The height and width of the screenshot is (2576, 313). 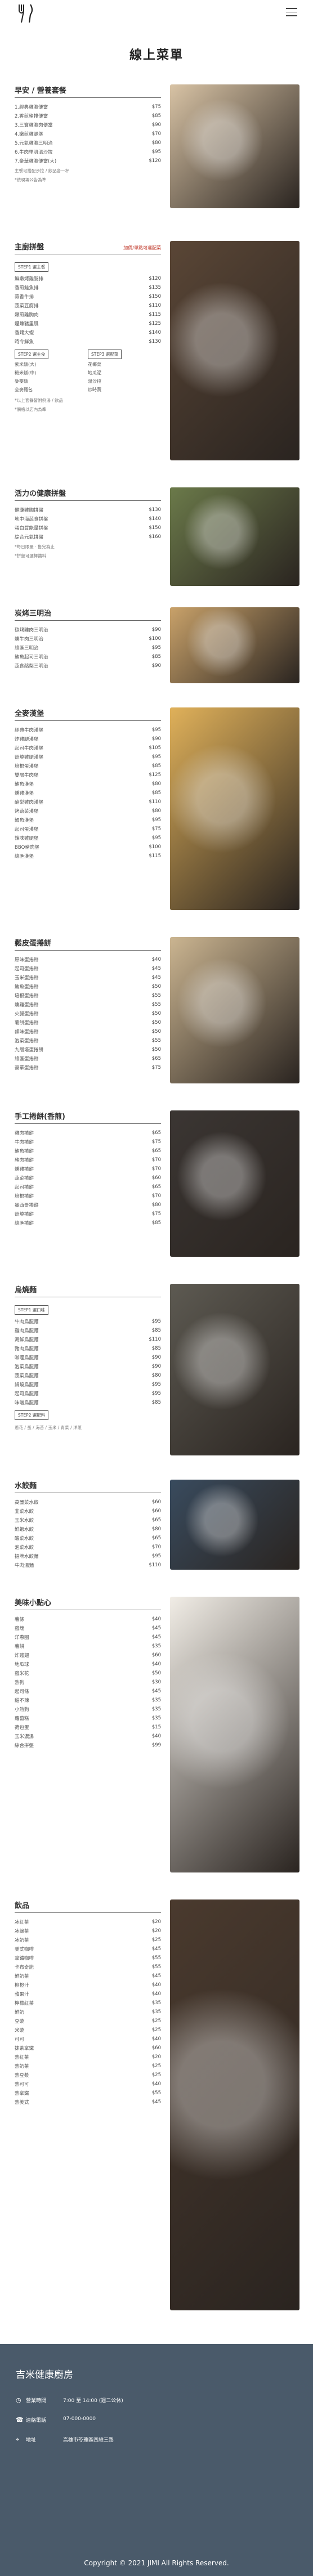 What do you see at coordinates (22, 1994) in the screenshot?
I see `menu-item-name: 蘋果汁` at bounding box center [22, 1994].